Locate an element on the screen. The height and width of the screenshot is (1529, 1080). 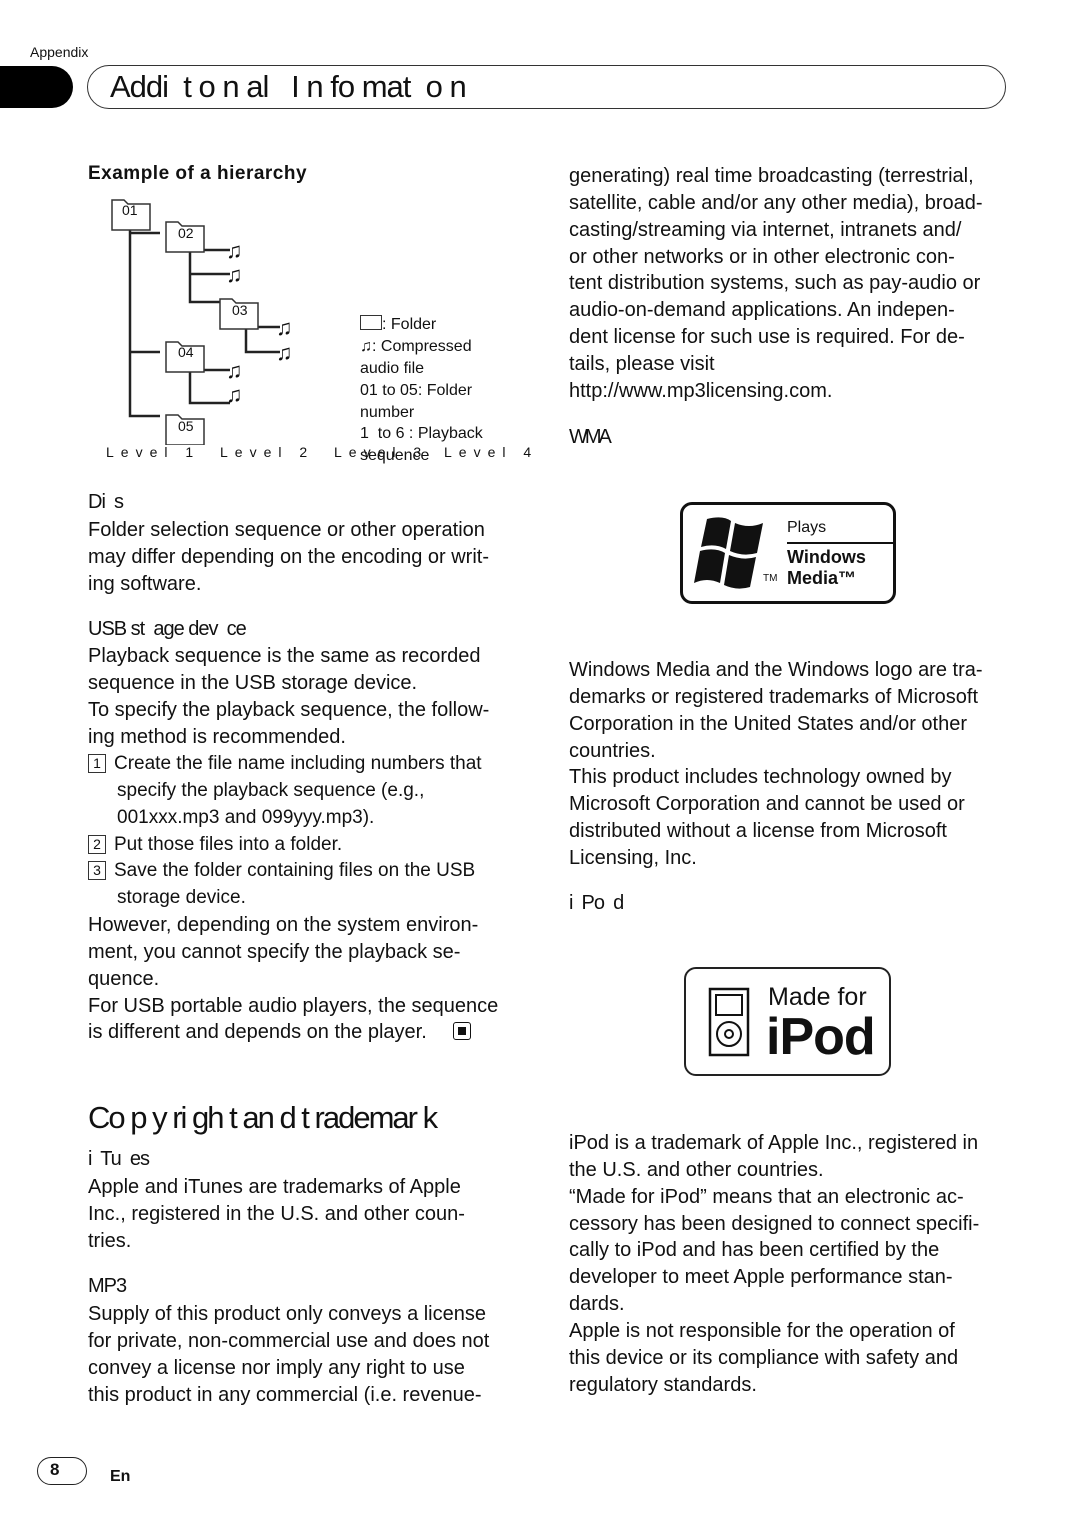
legend-numbers-2: number is located at coordinates (387, 412).